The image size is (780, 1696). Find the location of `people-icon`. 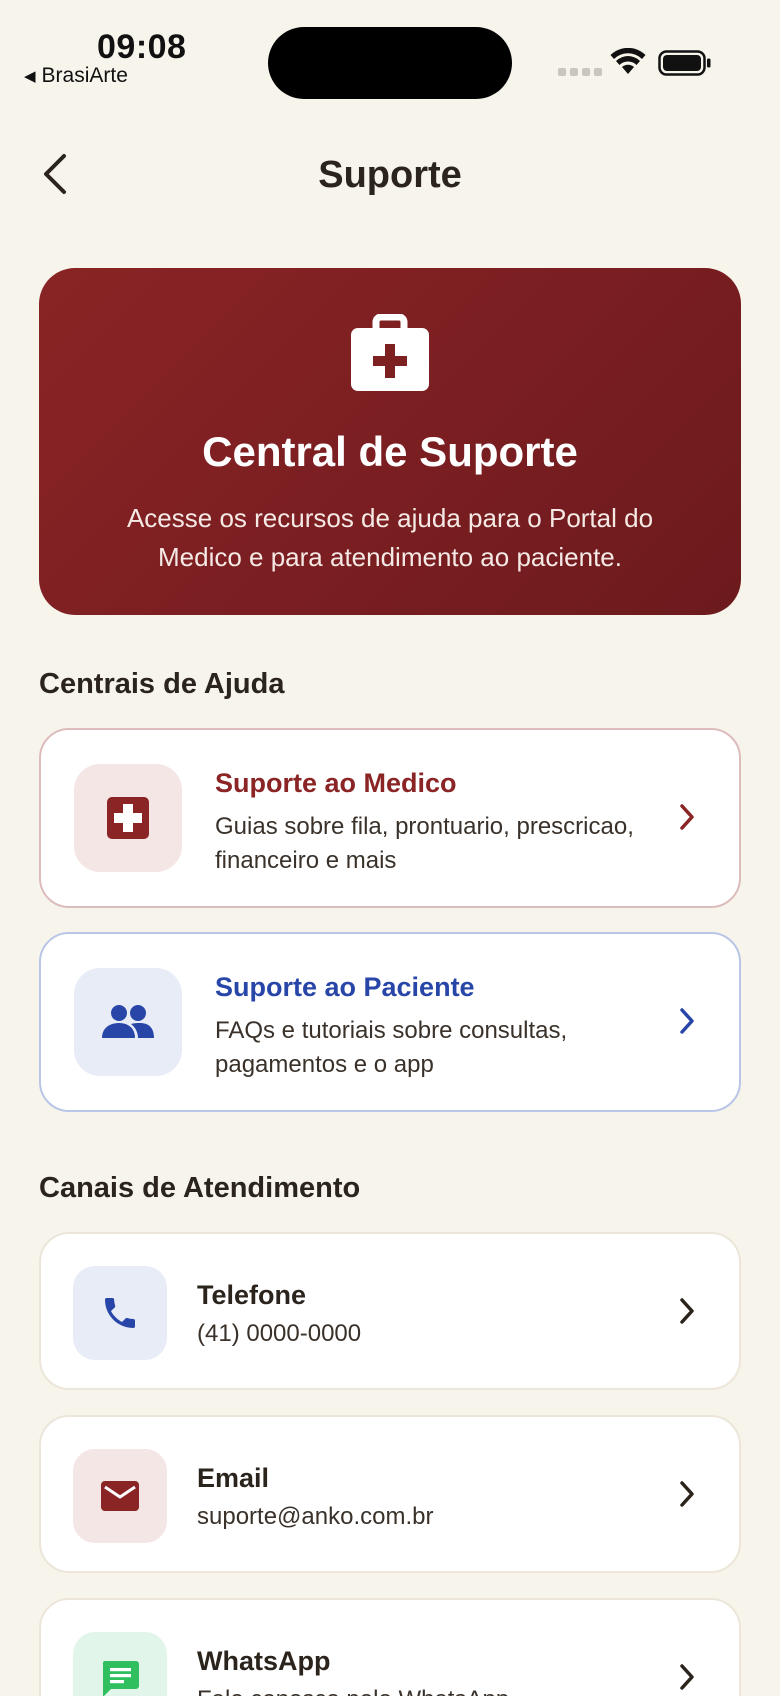

people-icon is located at coordinates (128, 1021).